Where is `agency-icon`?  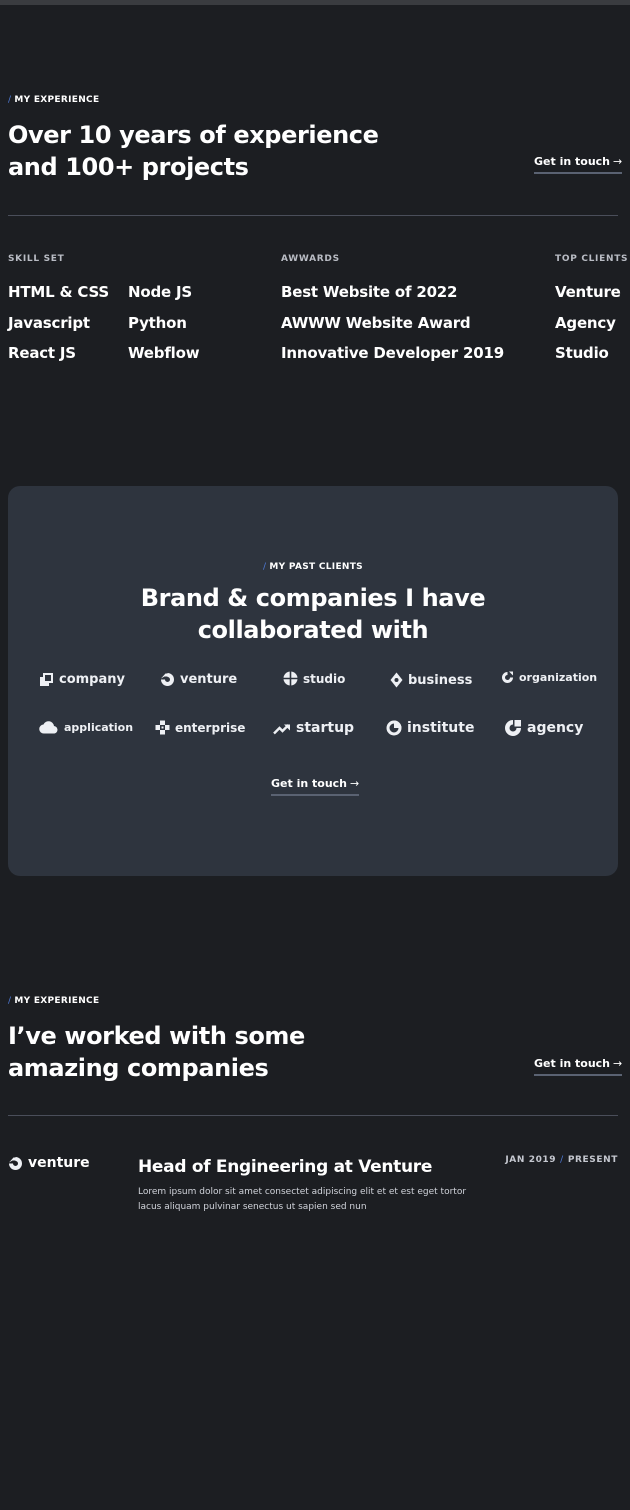 agency-icon is located at coordinates (513, 728).